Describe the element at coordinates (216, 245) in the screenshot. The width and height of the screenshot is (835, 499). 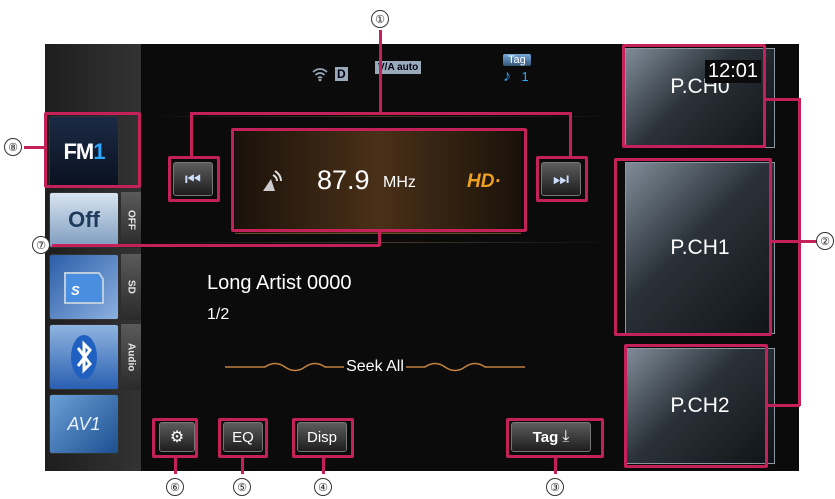
I see `leader-7-horizontal` at that location.